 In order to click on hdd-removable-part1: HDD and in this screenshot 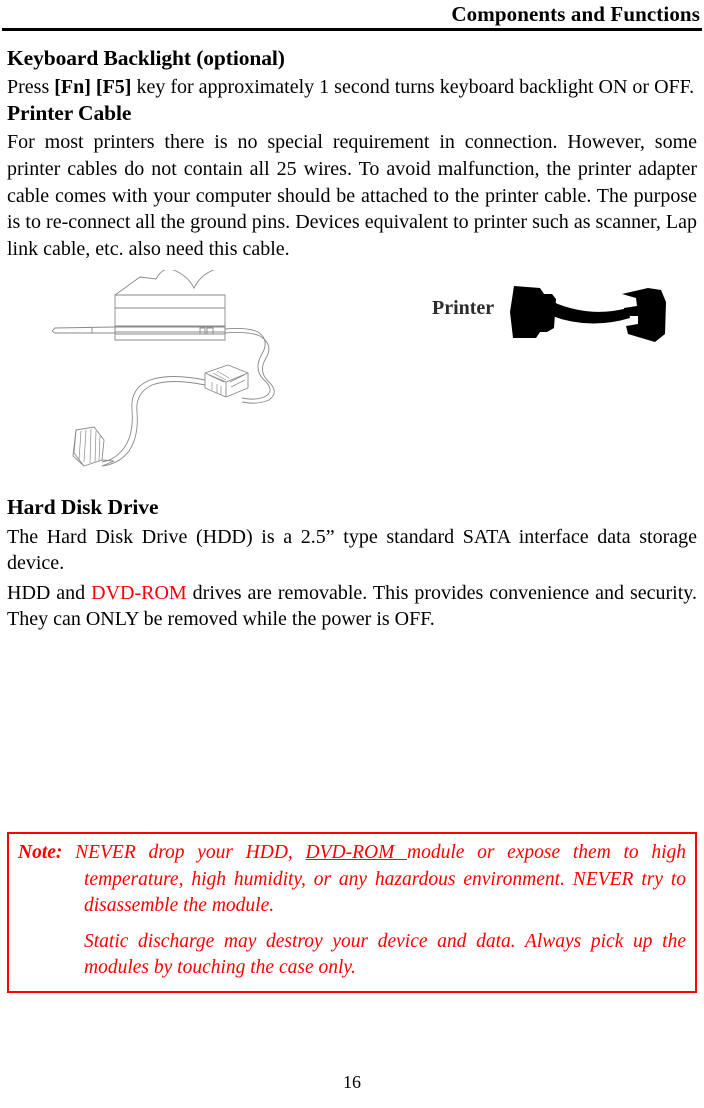, I will do `click(49, 592)`.